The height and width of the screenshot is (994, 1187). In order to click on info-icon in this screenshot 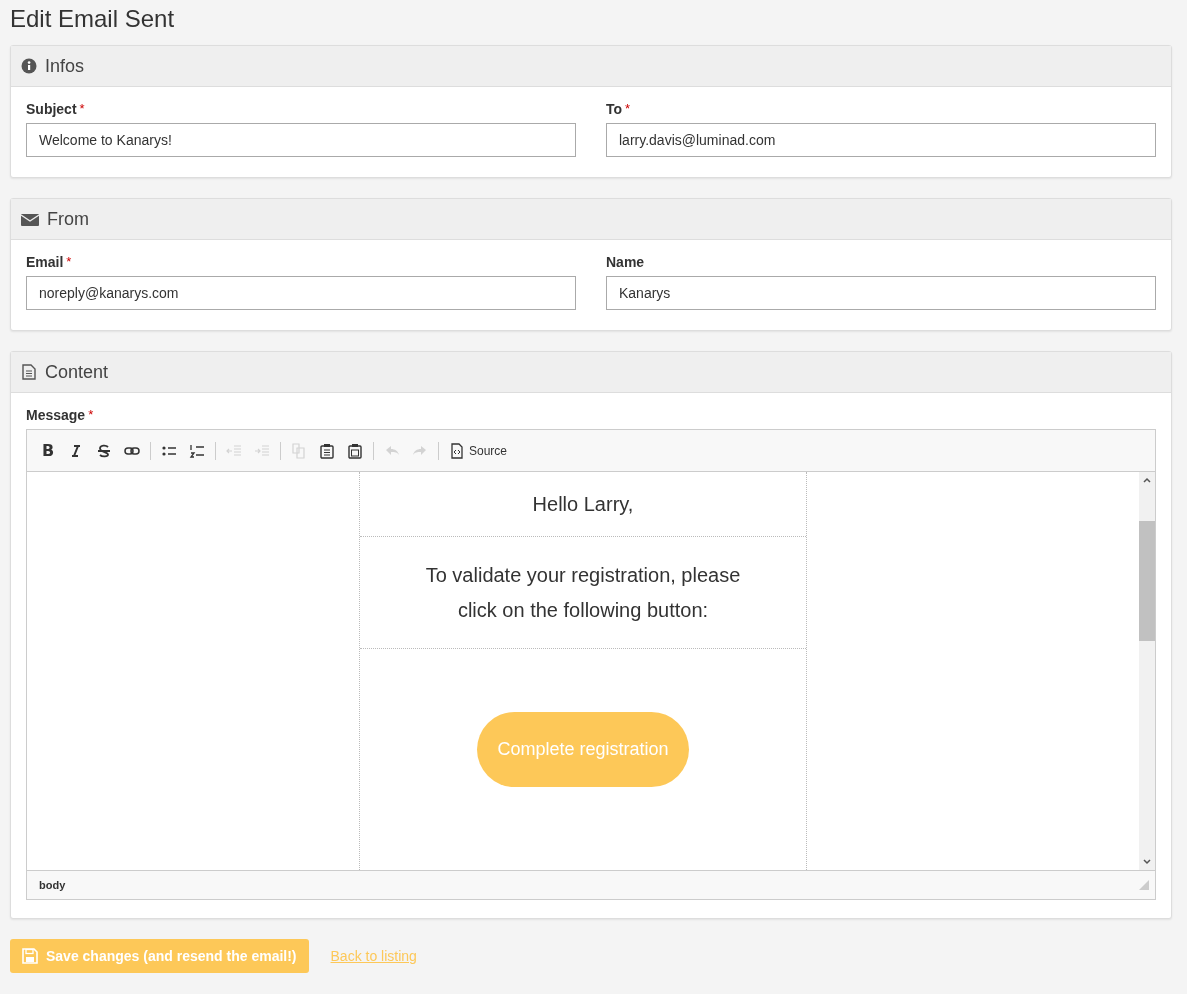, I will do `click(29, 66)`.